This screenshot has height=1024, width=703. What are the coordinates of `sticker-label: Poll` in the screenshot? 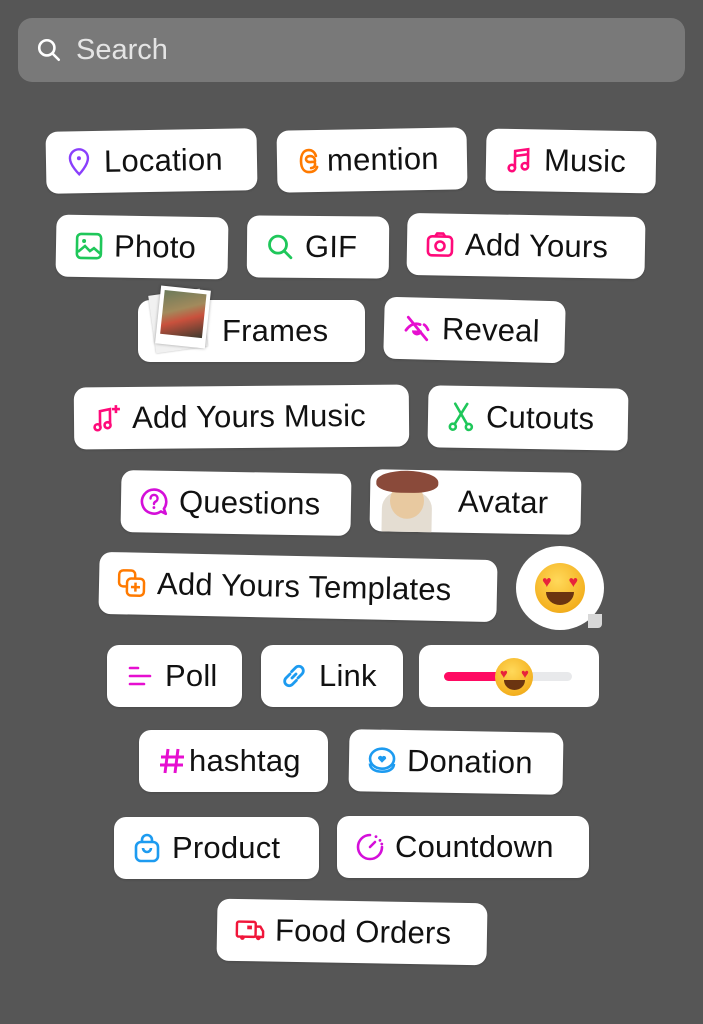 It's located at (191, 675).